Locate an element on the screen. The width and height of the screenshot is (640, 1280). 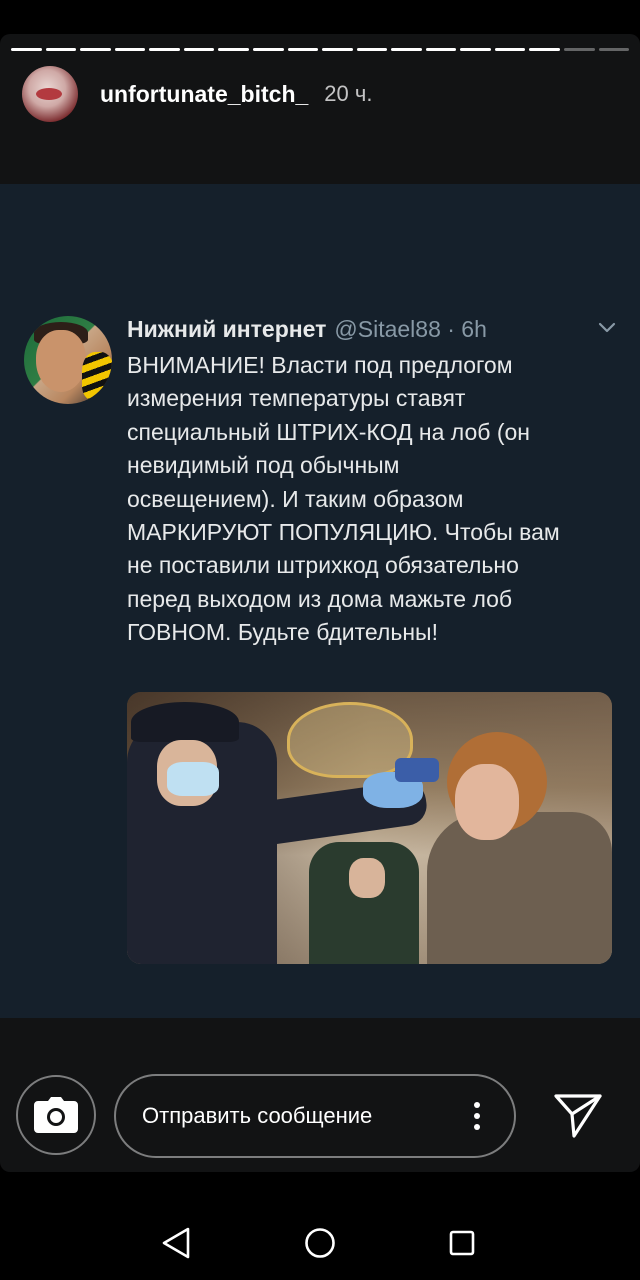
tweet-avatar-bee is located at coordinates (97, 376).